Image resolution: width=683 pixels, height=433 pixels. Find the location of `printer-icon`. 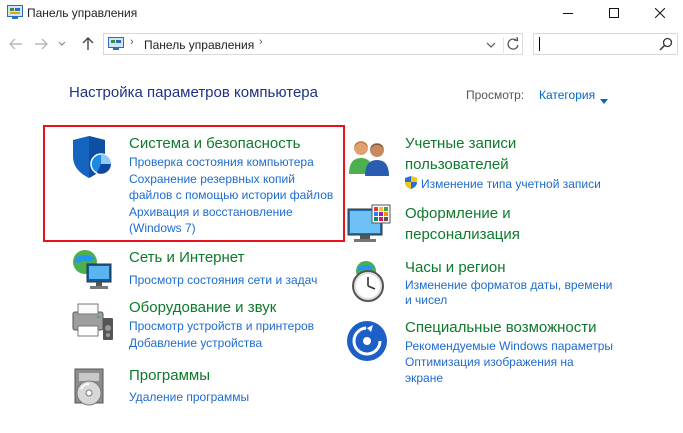

printer-icon is located at coordinates (92, 321).